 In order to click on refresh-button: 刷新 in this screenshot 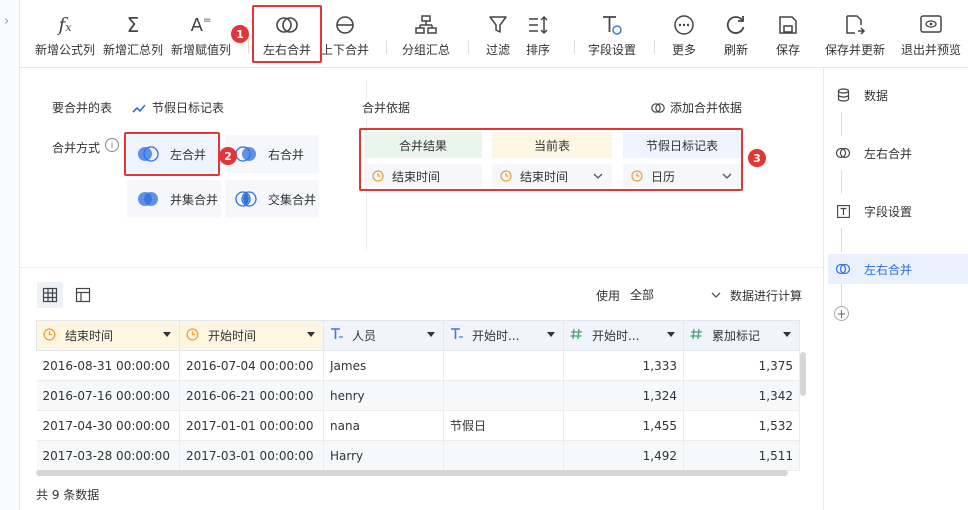, I will do `click(736, 32)`.